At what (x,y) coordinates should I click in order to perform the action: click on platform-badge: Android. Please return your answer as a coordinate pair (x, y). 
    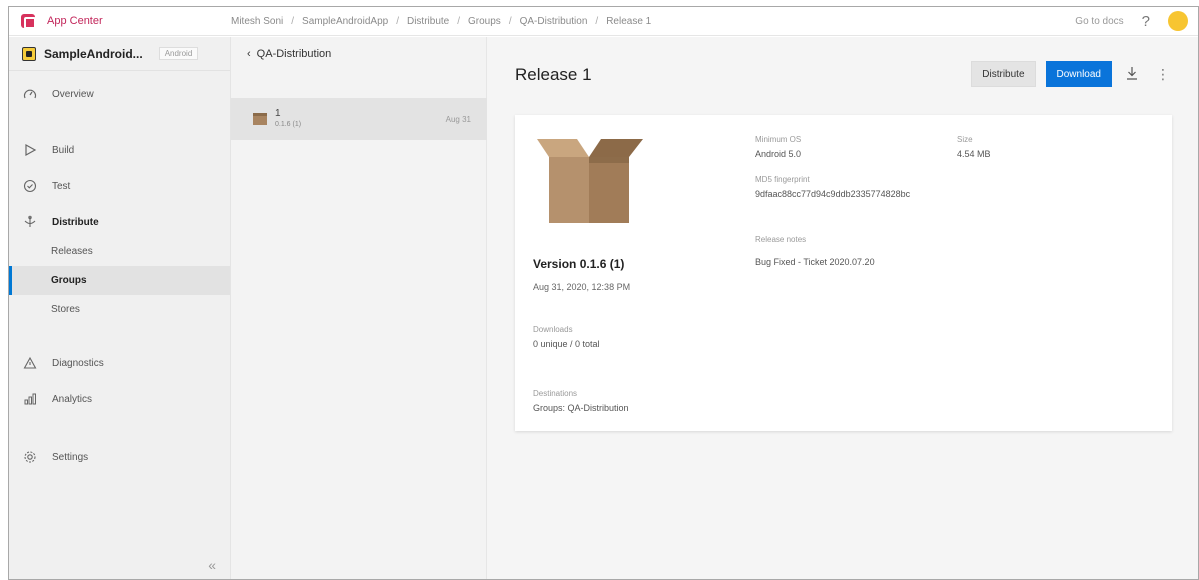
    Looking at the image, I should click on (178, 53).